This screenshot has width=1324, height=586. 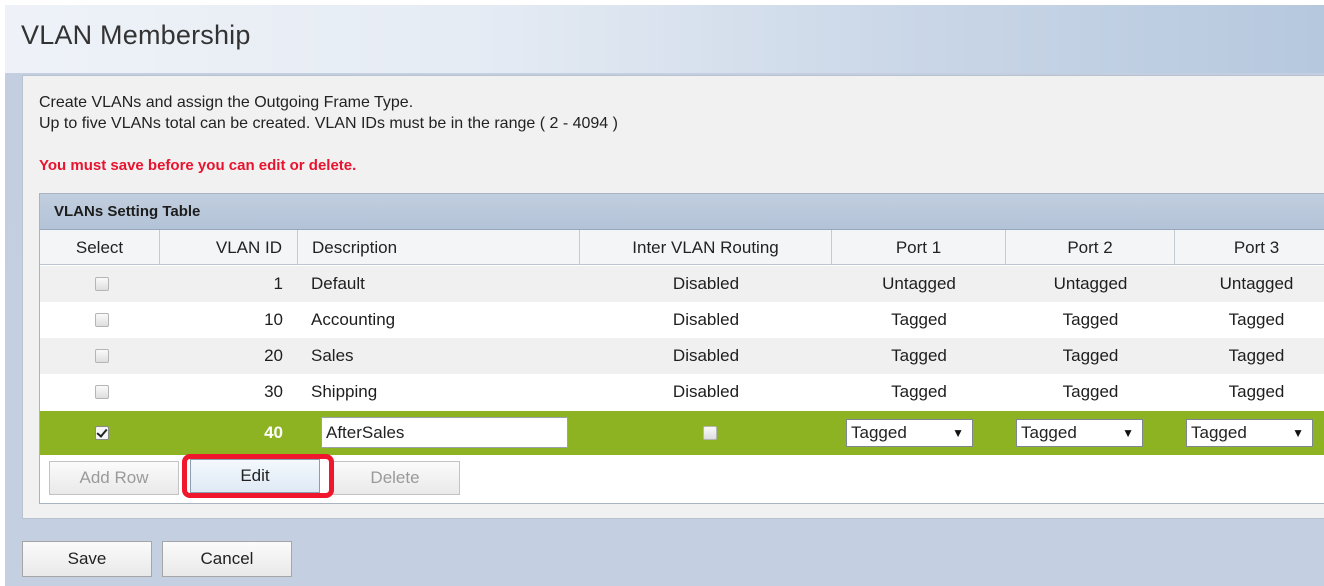 I want to click on header-description: Description, so click(x=439, y=247).